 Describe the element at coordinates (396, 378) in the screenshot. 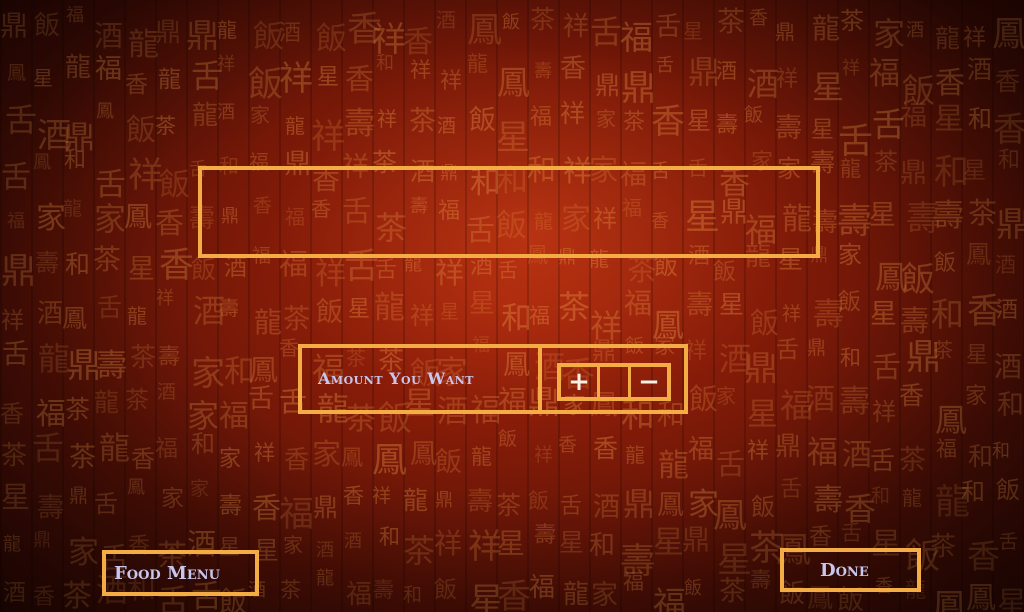

I see `amount-label: Amount You Want` at that location.